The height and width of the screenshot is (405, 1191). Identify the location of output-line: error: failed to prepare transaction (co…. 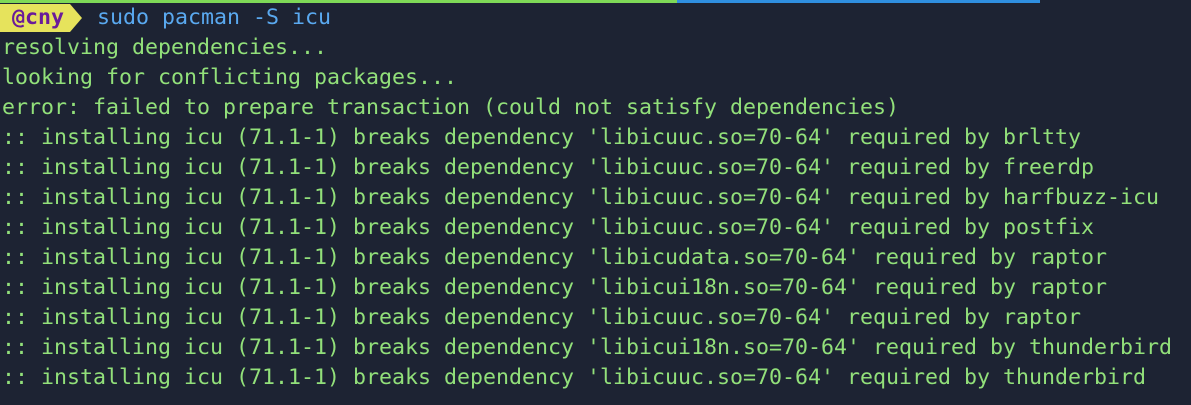
(451, 107).